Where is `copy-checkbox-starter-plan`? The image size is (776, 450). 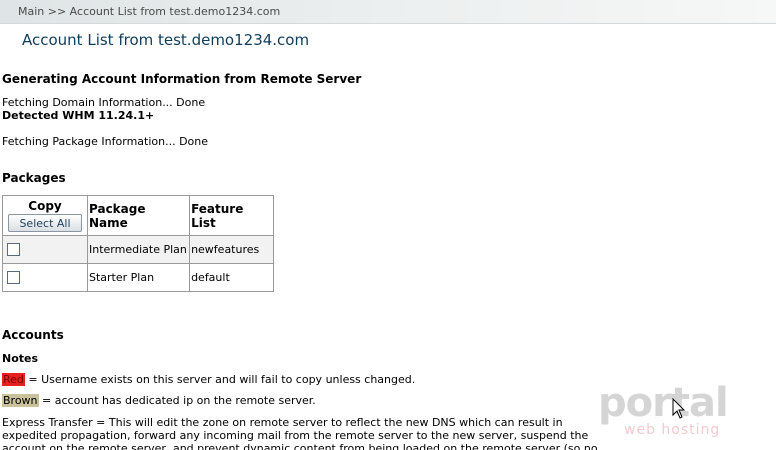
copy-checkbox-starter-plan is located at coordinates (13, 278).